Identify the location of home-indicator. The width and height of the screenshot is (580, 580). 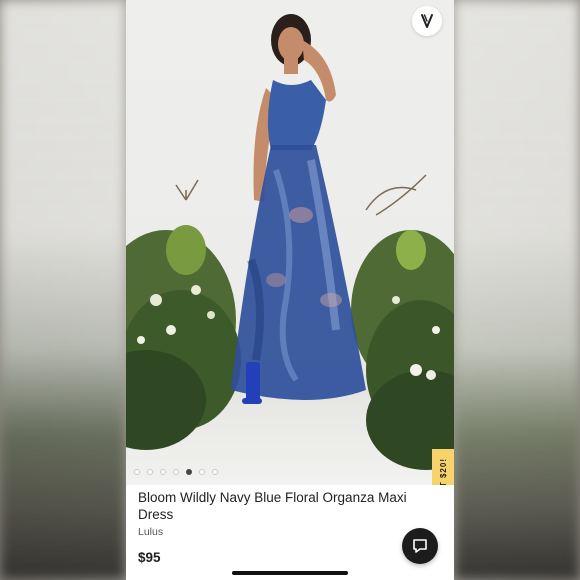
(290, 573).